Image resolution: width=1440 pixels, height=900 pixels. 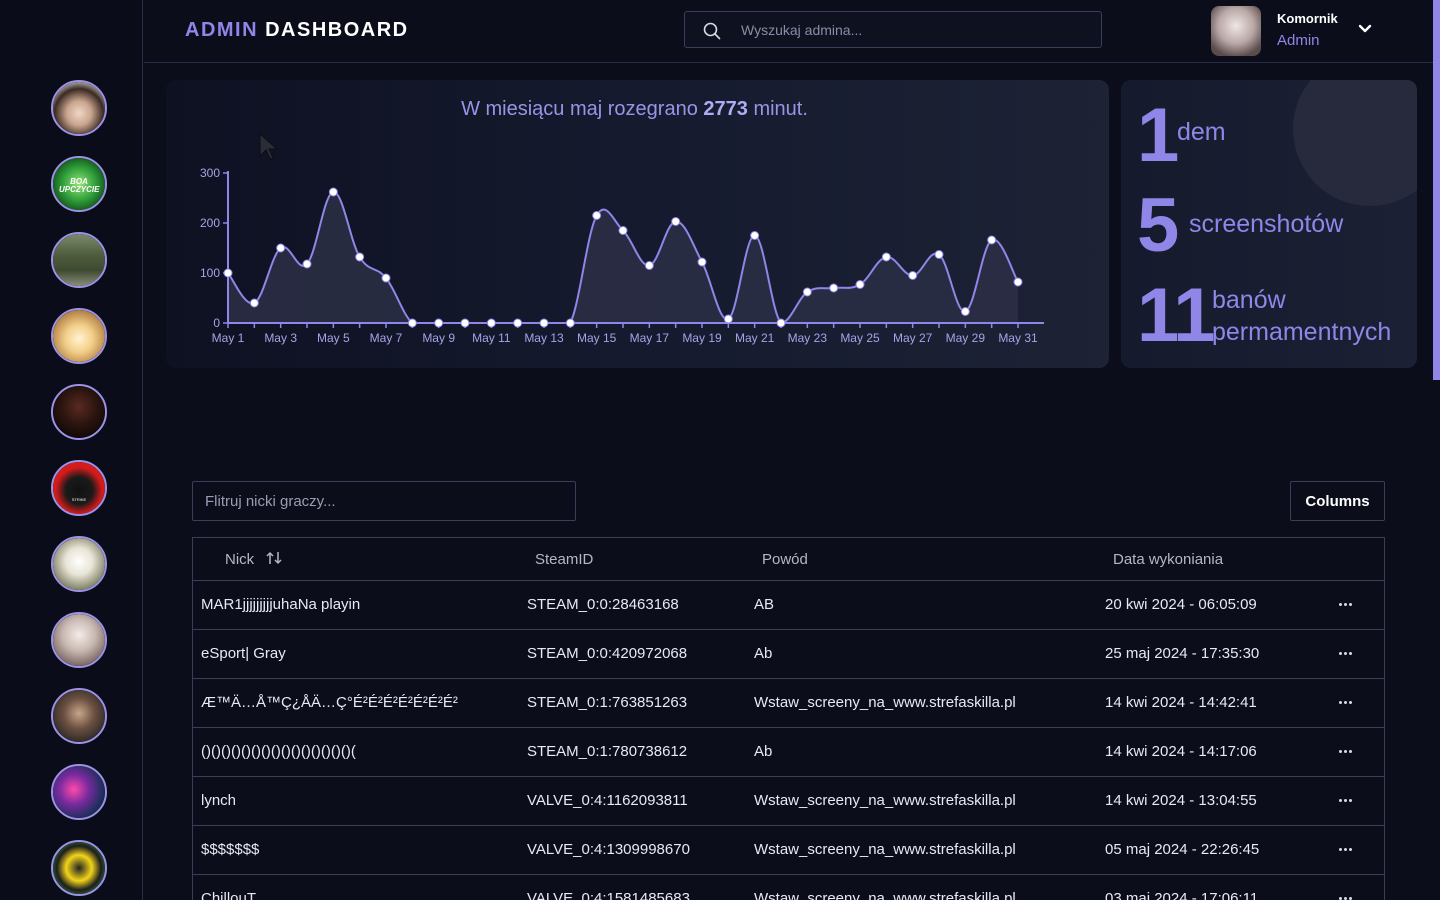 What do you see at coordinates (913, 338) in the screenshot?
I see `chart-x-tick-label: May 27` at bounding box center [913, 338].